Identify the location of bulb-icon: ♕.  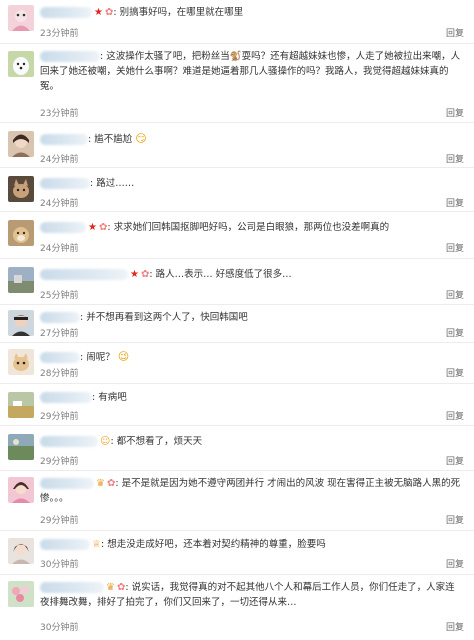
(96, 544).